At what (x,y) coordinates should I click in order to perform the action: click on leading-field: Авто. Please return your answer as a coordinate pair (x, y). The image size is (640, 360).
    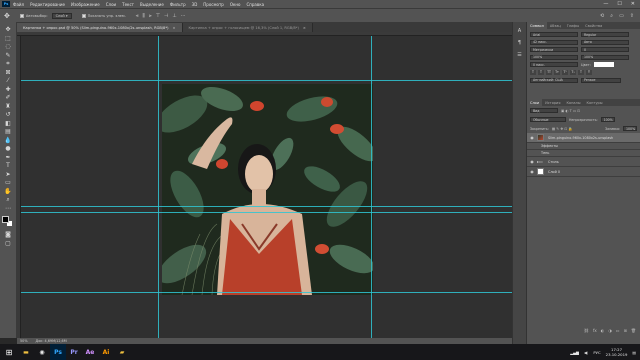
    Looking at the image, I should click on (605, 42).